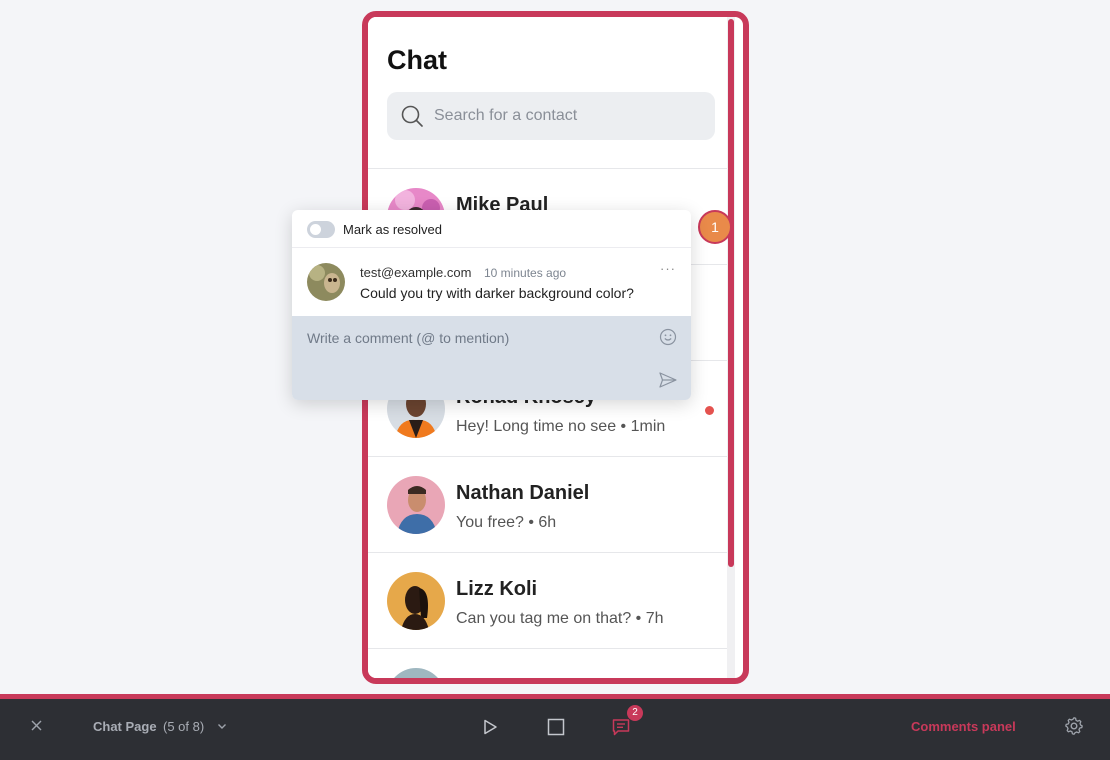 The width and height of the screenshot is (1110, 760). I want to click on contact-search: Search for a contact, so click(551, 116).